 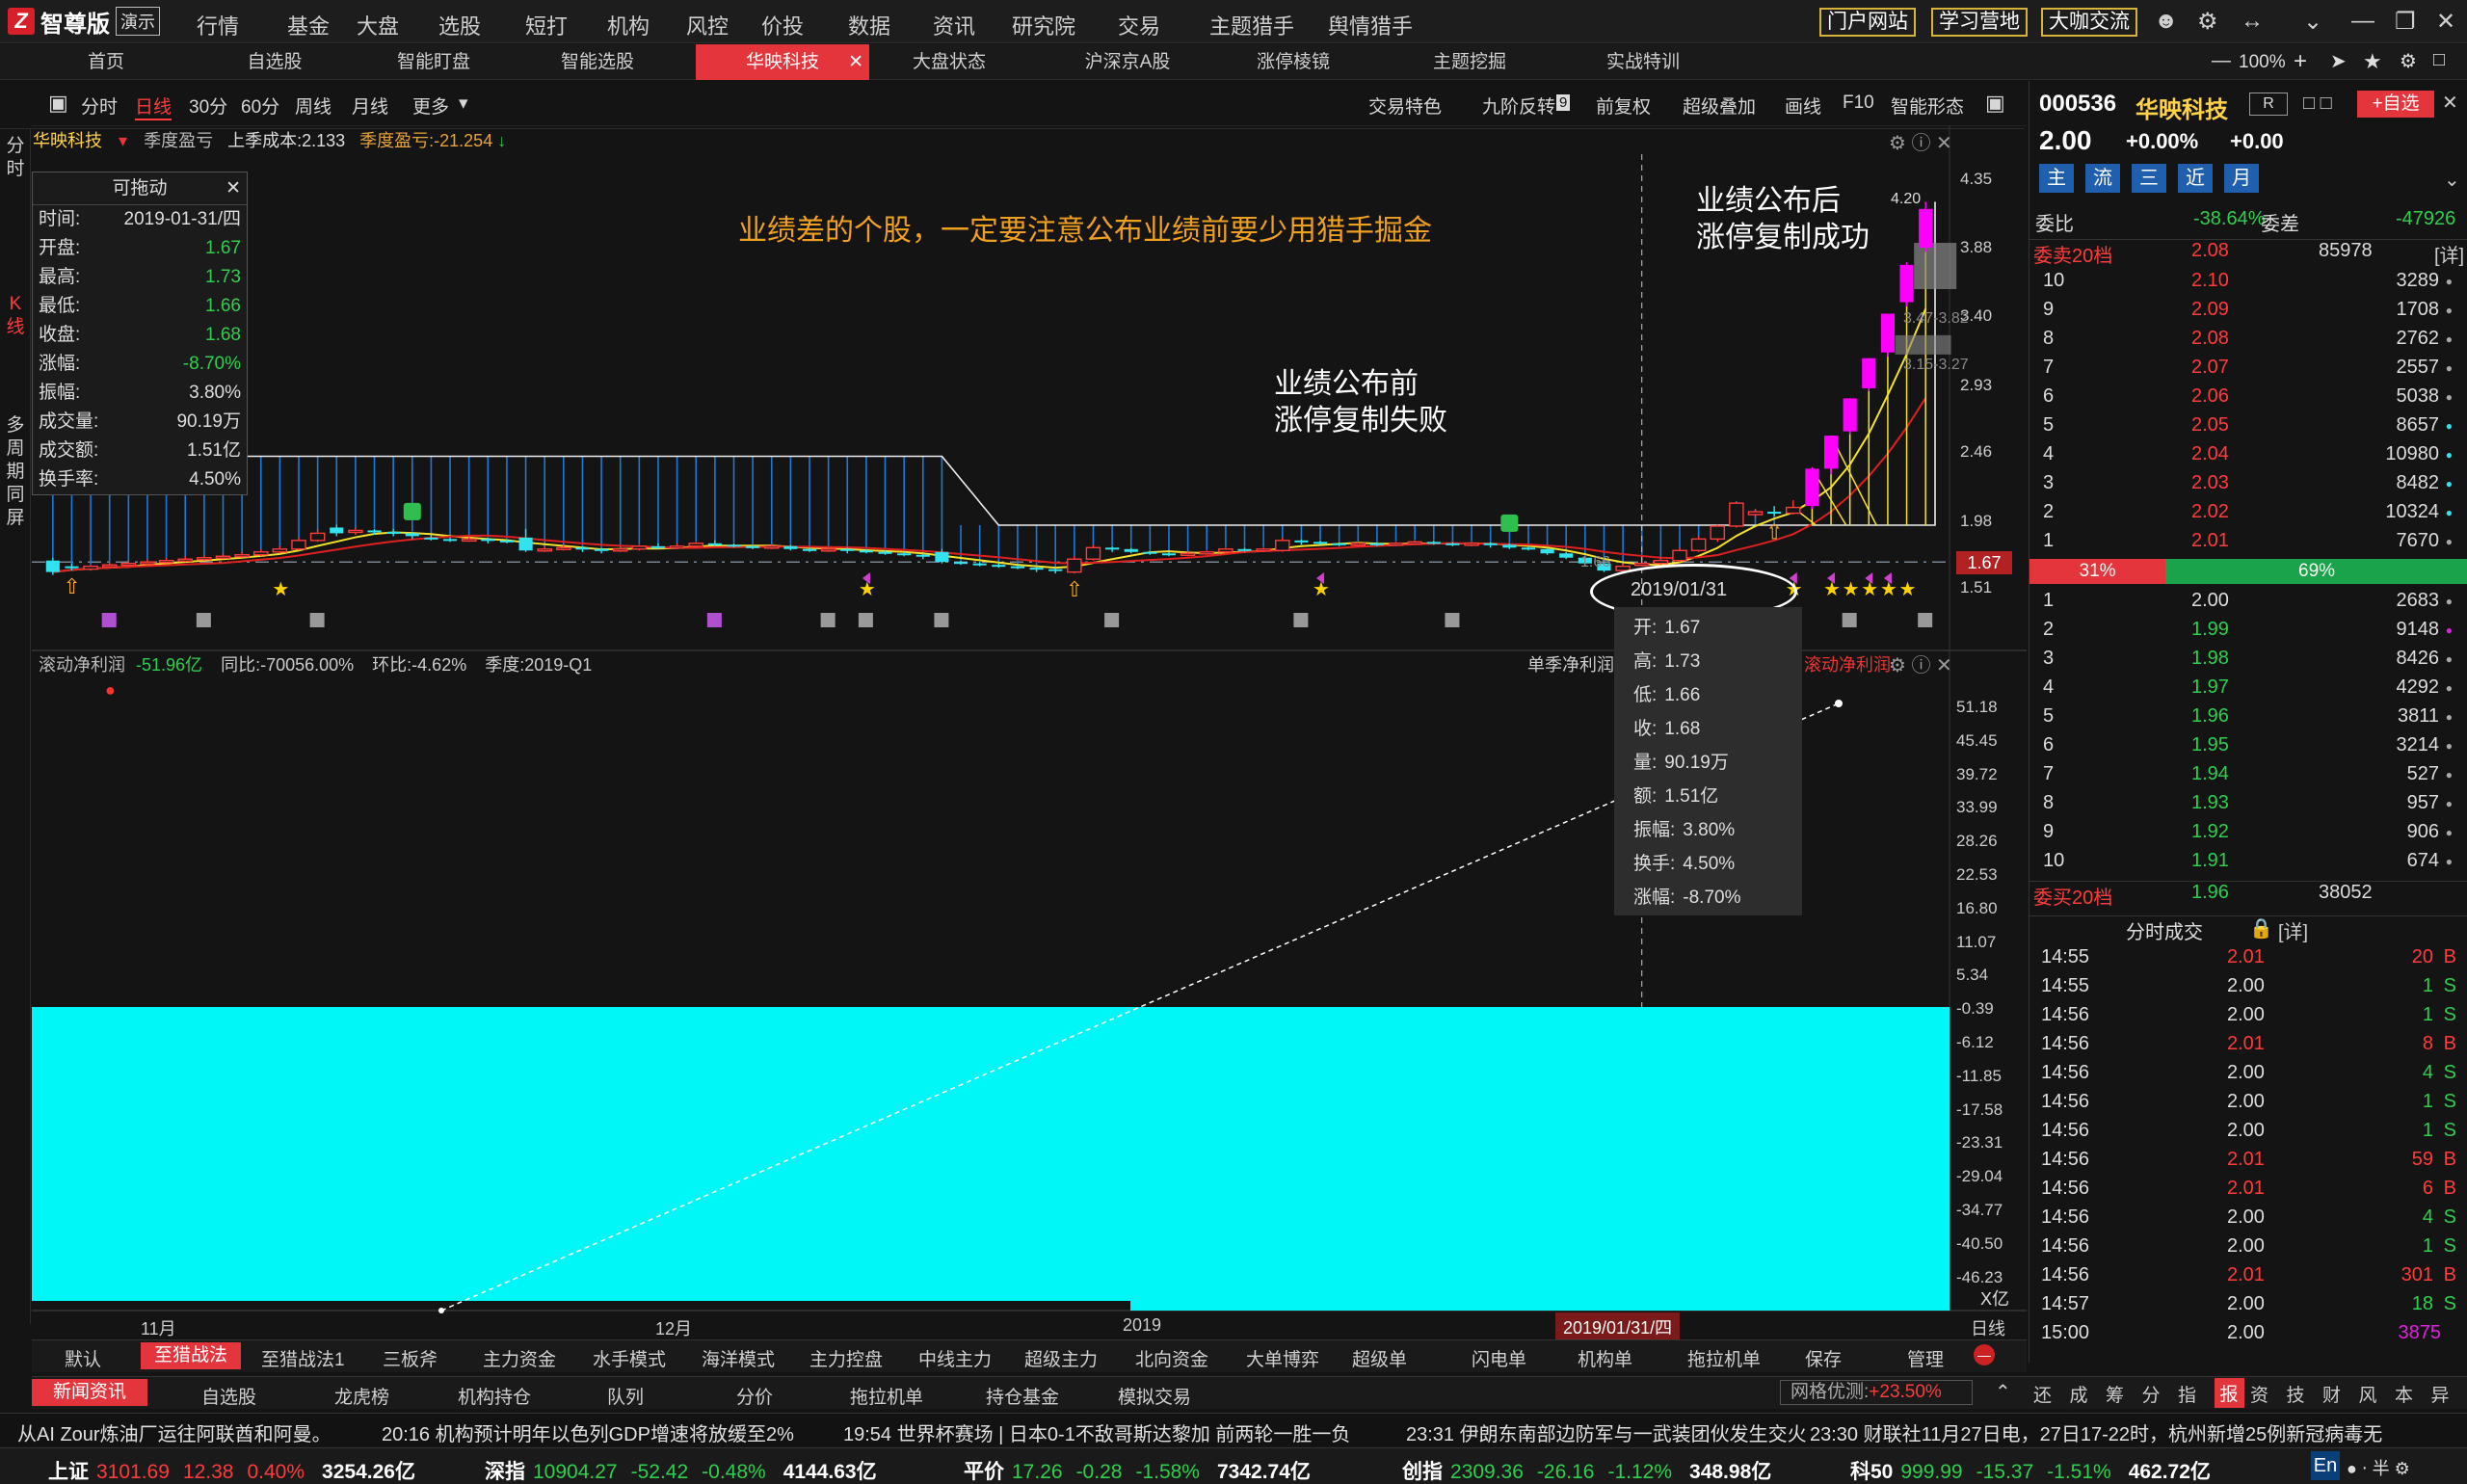 I want to click on zoom-out-icon: —, so click(x=2221, y=61).